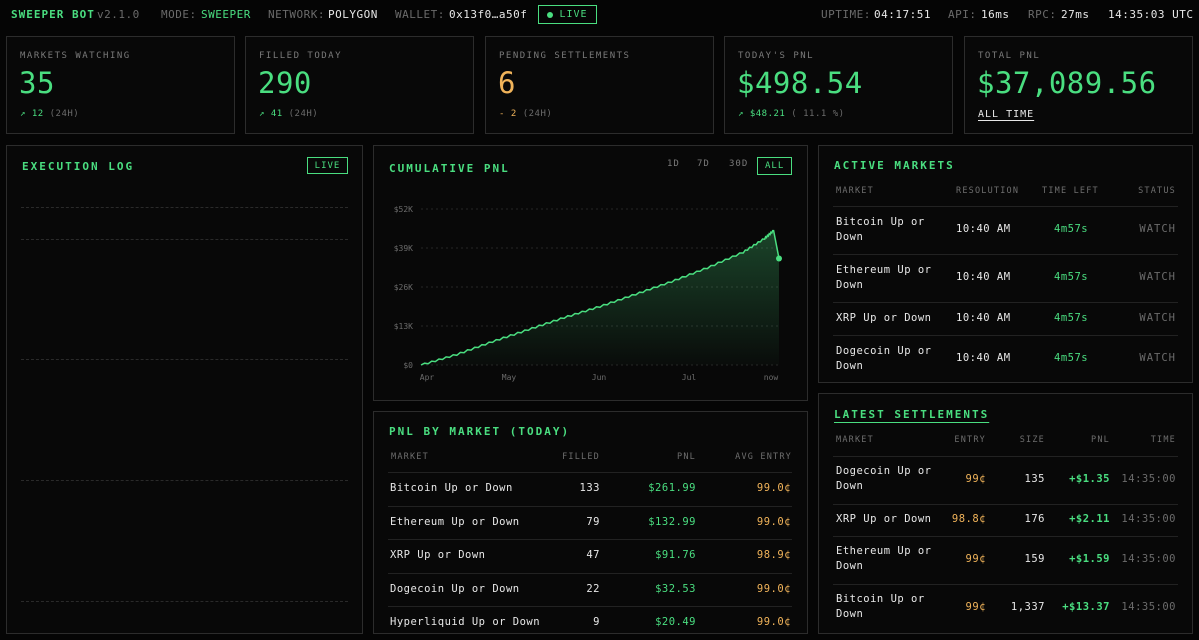 The height and width of the screenshot is (640, 1199). I want to click on range-7d-button: 7D, so click(703, 164).